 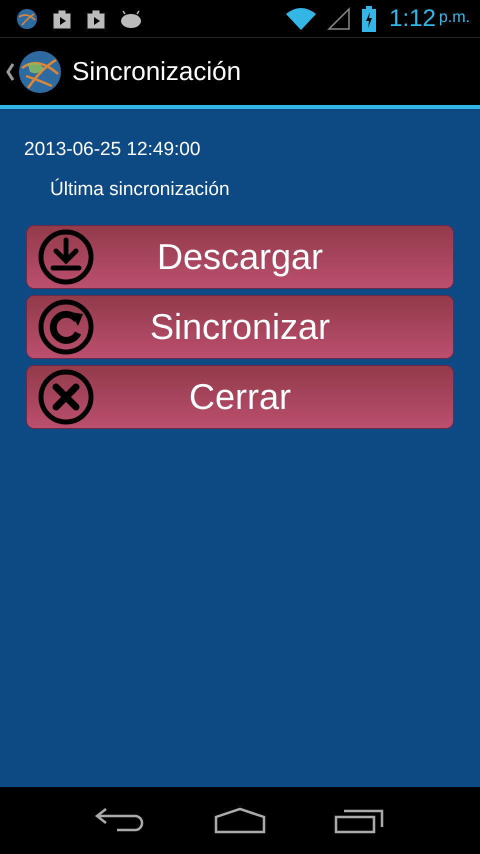 I want to click on battery-icon, so click(x=369, y=19).